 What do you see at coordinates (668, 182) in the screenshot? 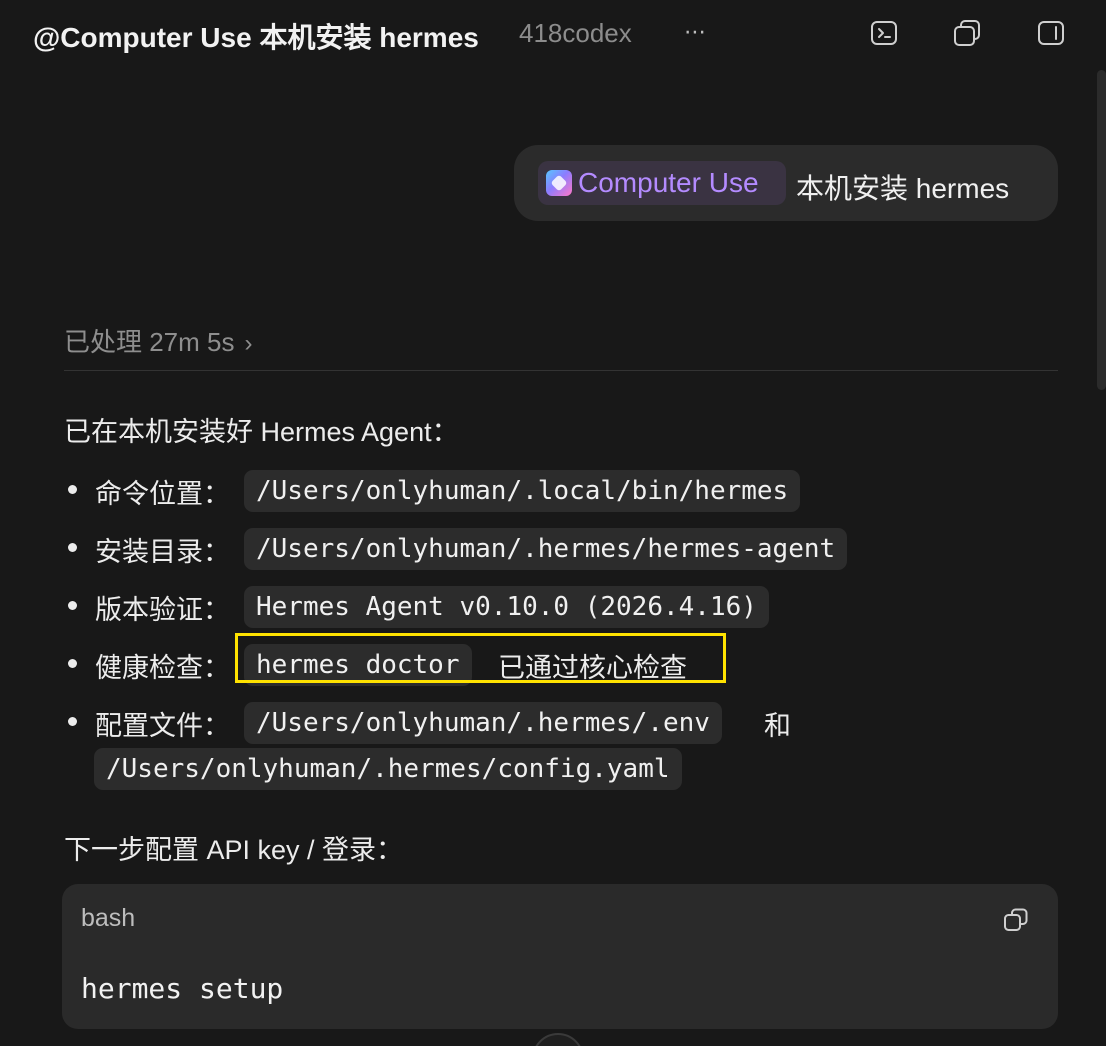
I see `mention-label: Computer Use` at bounding box center [668, 182].